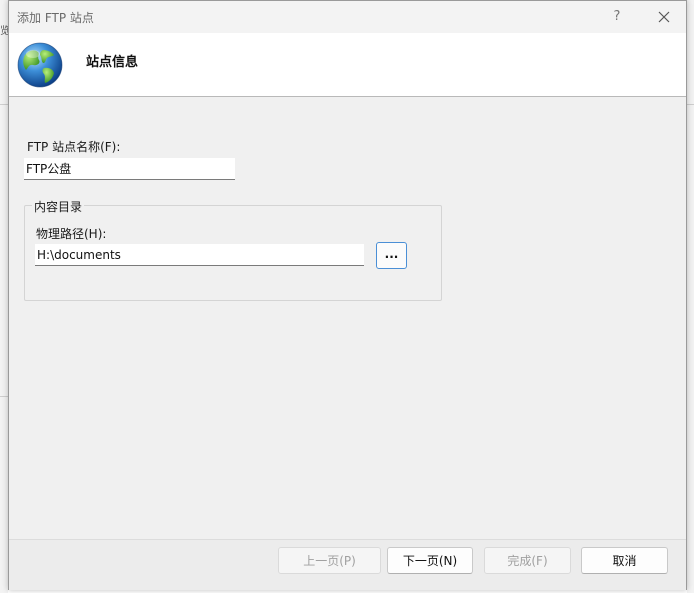 This screenshot has width=694, height=593. What do you see at coordinates (329, 560) in the screenshot?
I see `previous-button: 上一页(P)` at bounding box center [329, 560].